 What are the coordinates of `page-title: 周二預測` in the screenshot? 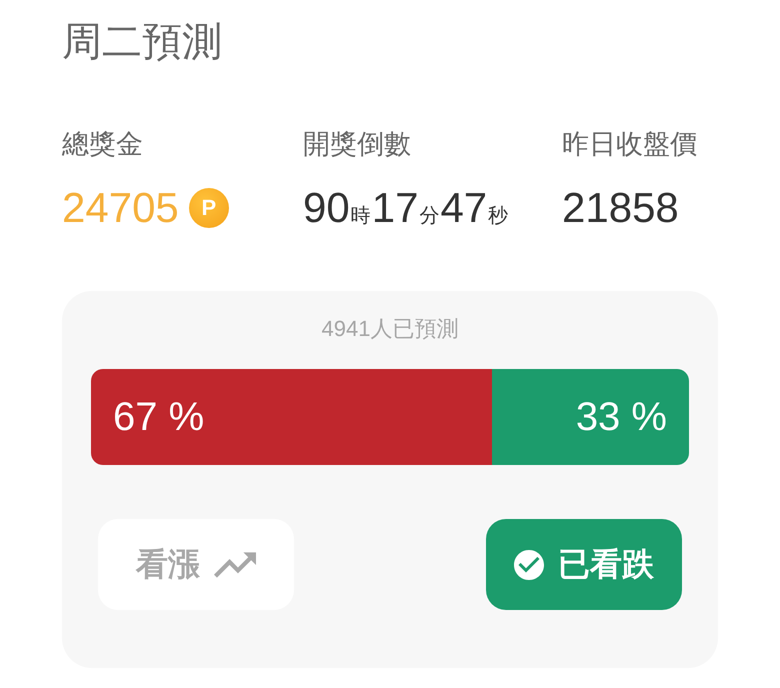 It's located at (142, 42).